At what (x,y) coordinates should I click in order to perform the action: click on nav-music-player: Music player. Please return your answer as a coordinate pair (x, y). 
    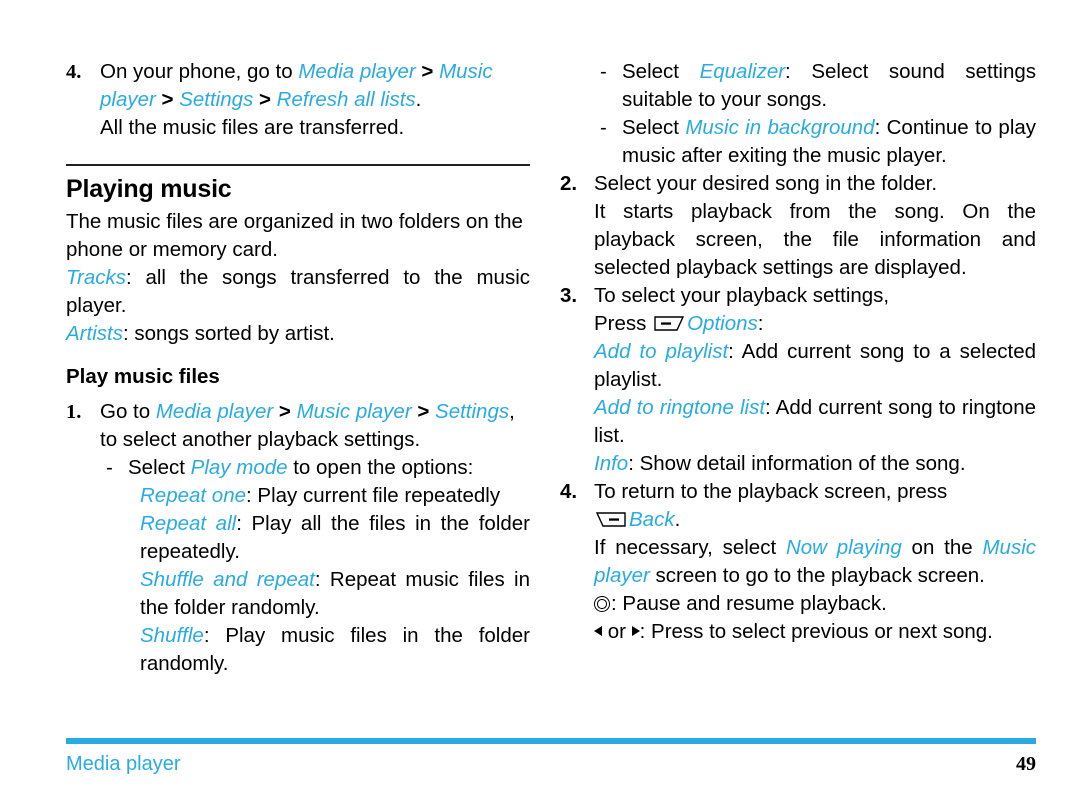
    Looking at the image, I should click on (354, 411).